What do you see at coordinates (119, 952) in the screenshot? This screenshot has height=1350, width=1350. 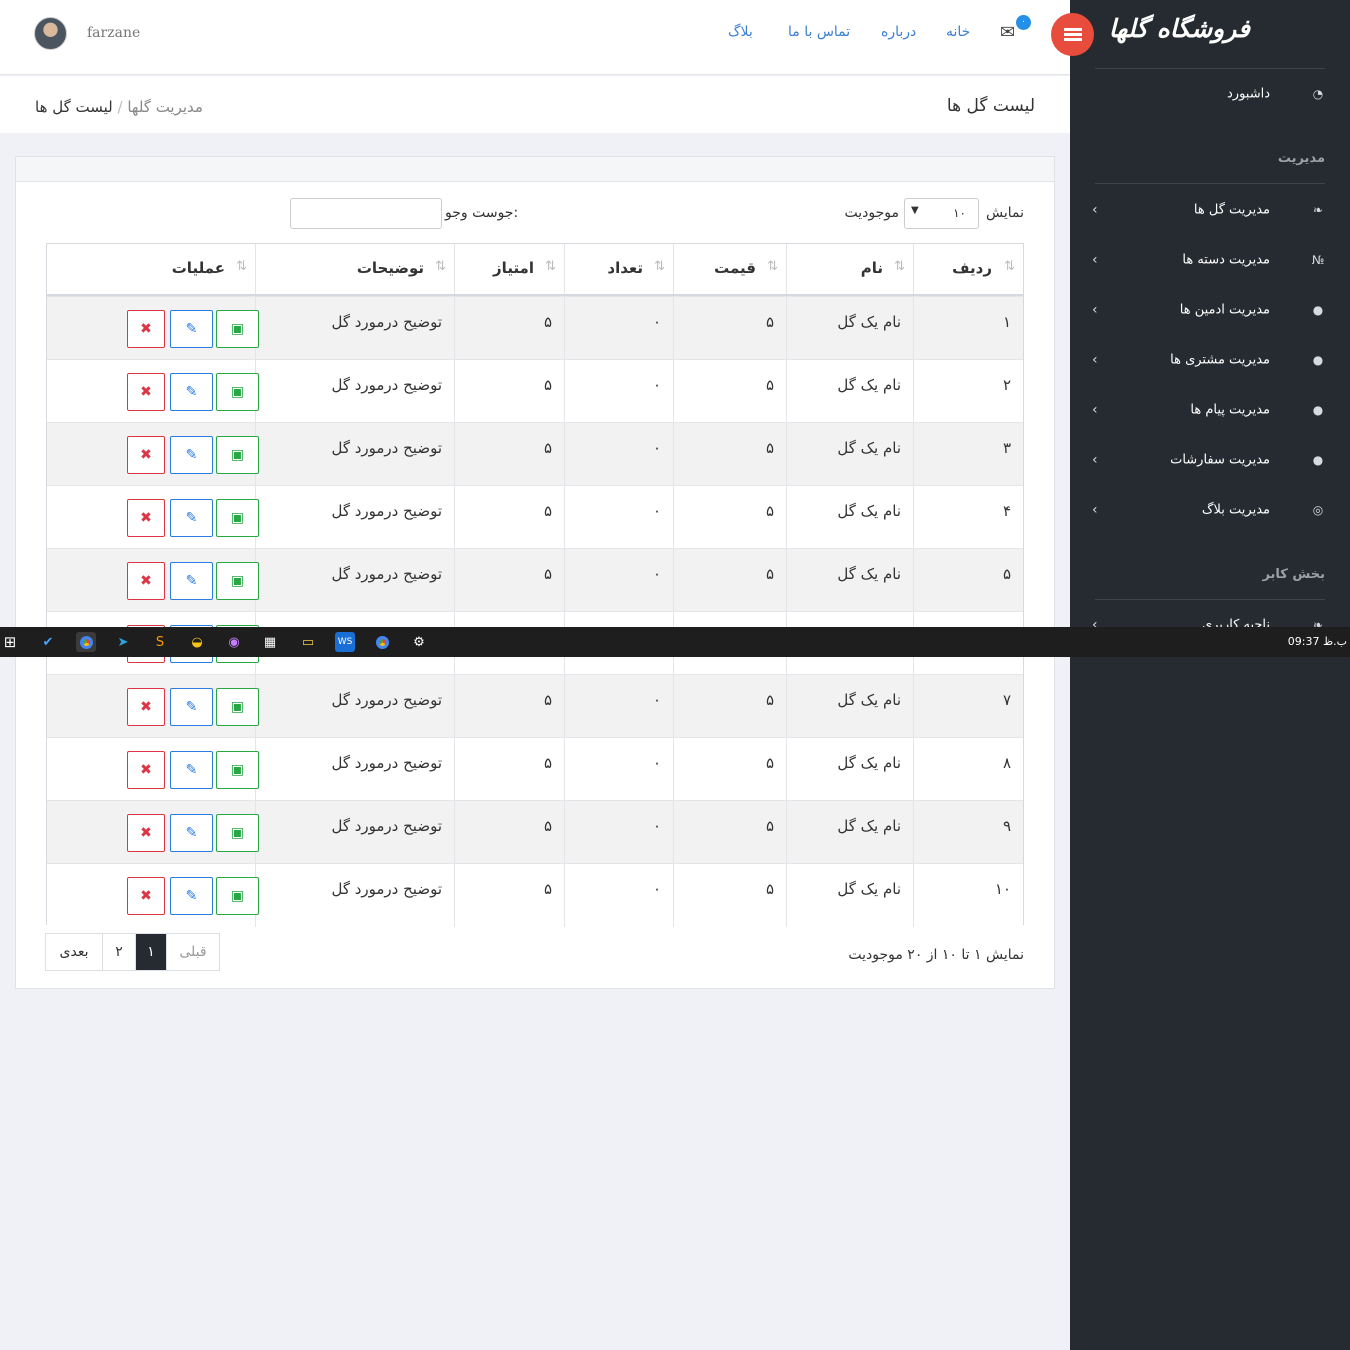 I see `page-2-button: ۲` at bounding box center [119, 952].